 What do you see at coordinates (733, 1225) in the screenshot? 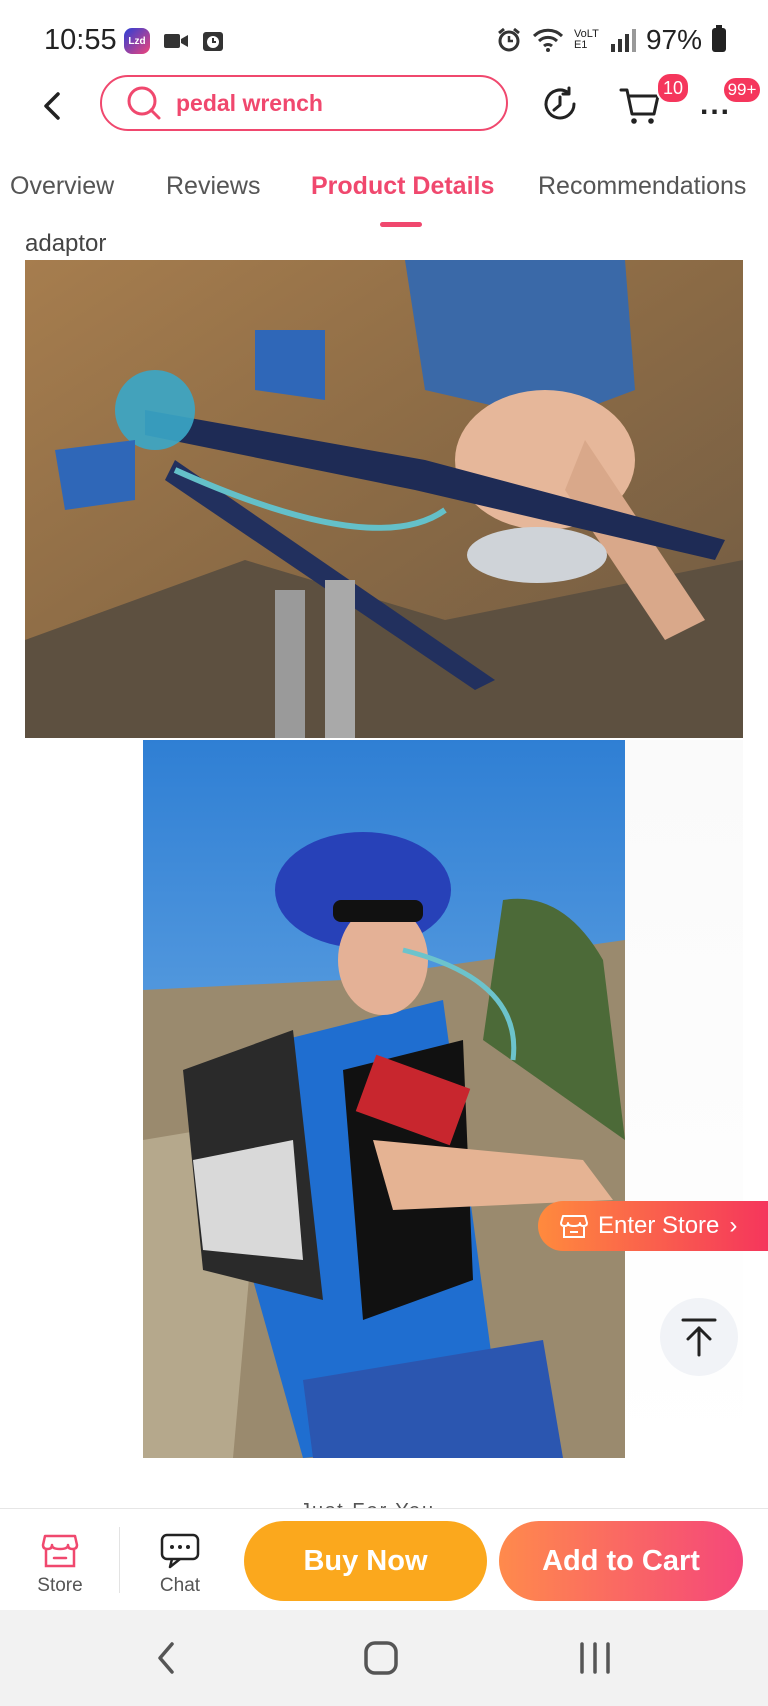
I see `chevron-right-icon: ›` at bounding box center [733, 1225].